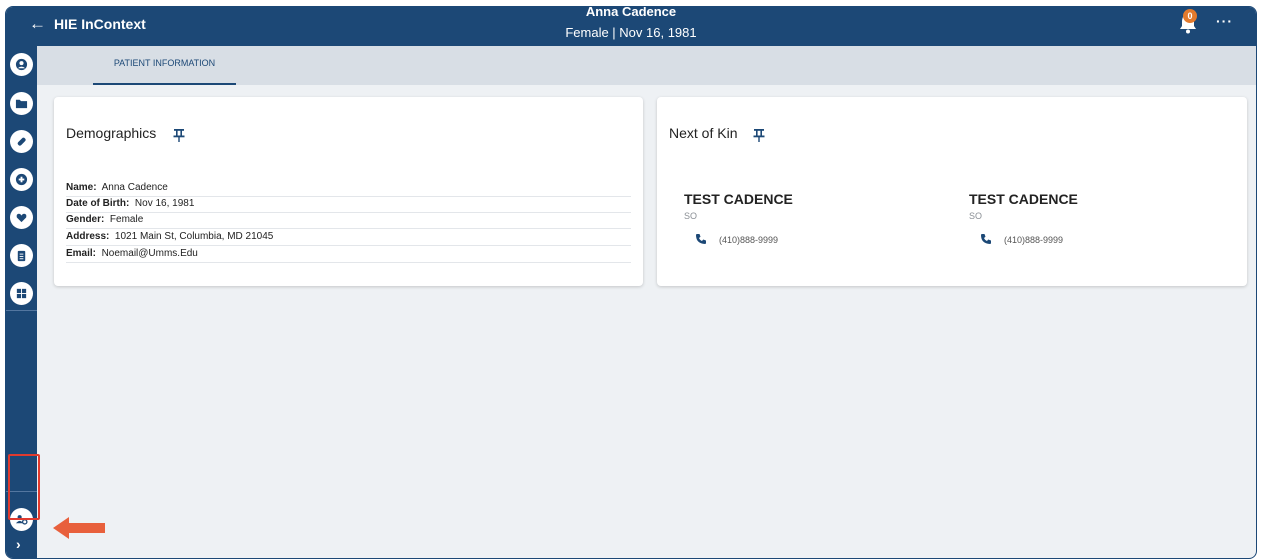  Describe the element at coordinates (348, 189) in the screenshot. I see `field-name: Name: Anna Cadence` at that location.